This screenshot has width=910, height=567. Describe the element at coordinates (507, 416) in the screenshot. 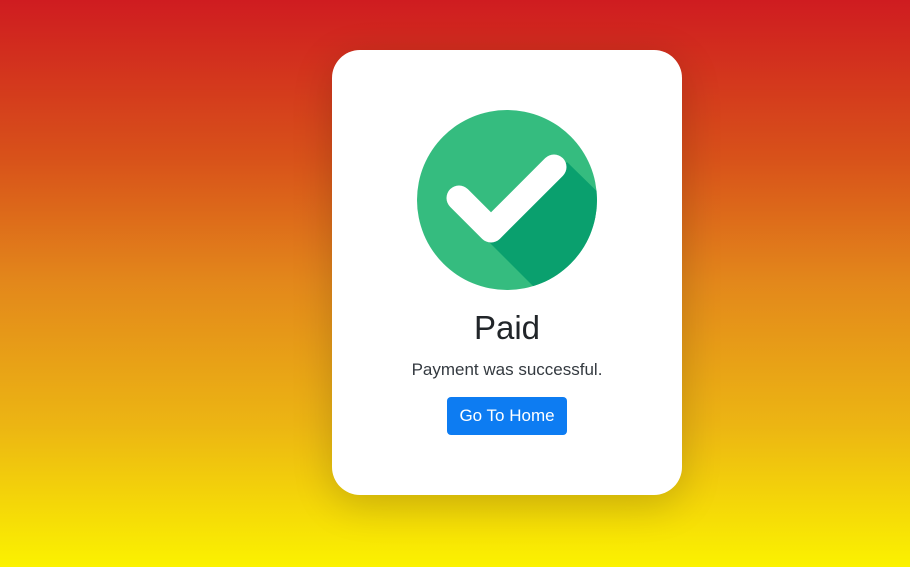

I see `go-to-home-button: Go To Home` at that location.